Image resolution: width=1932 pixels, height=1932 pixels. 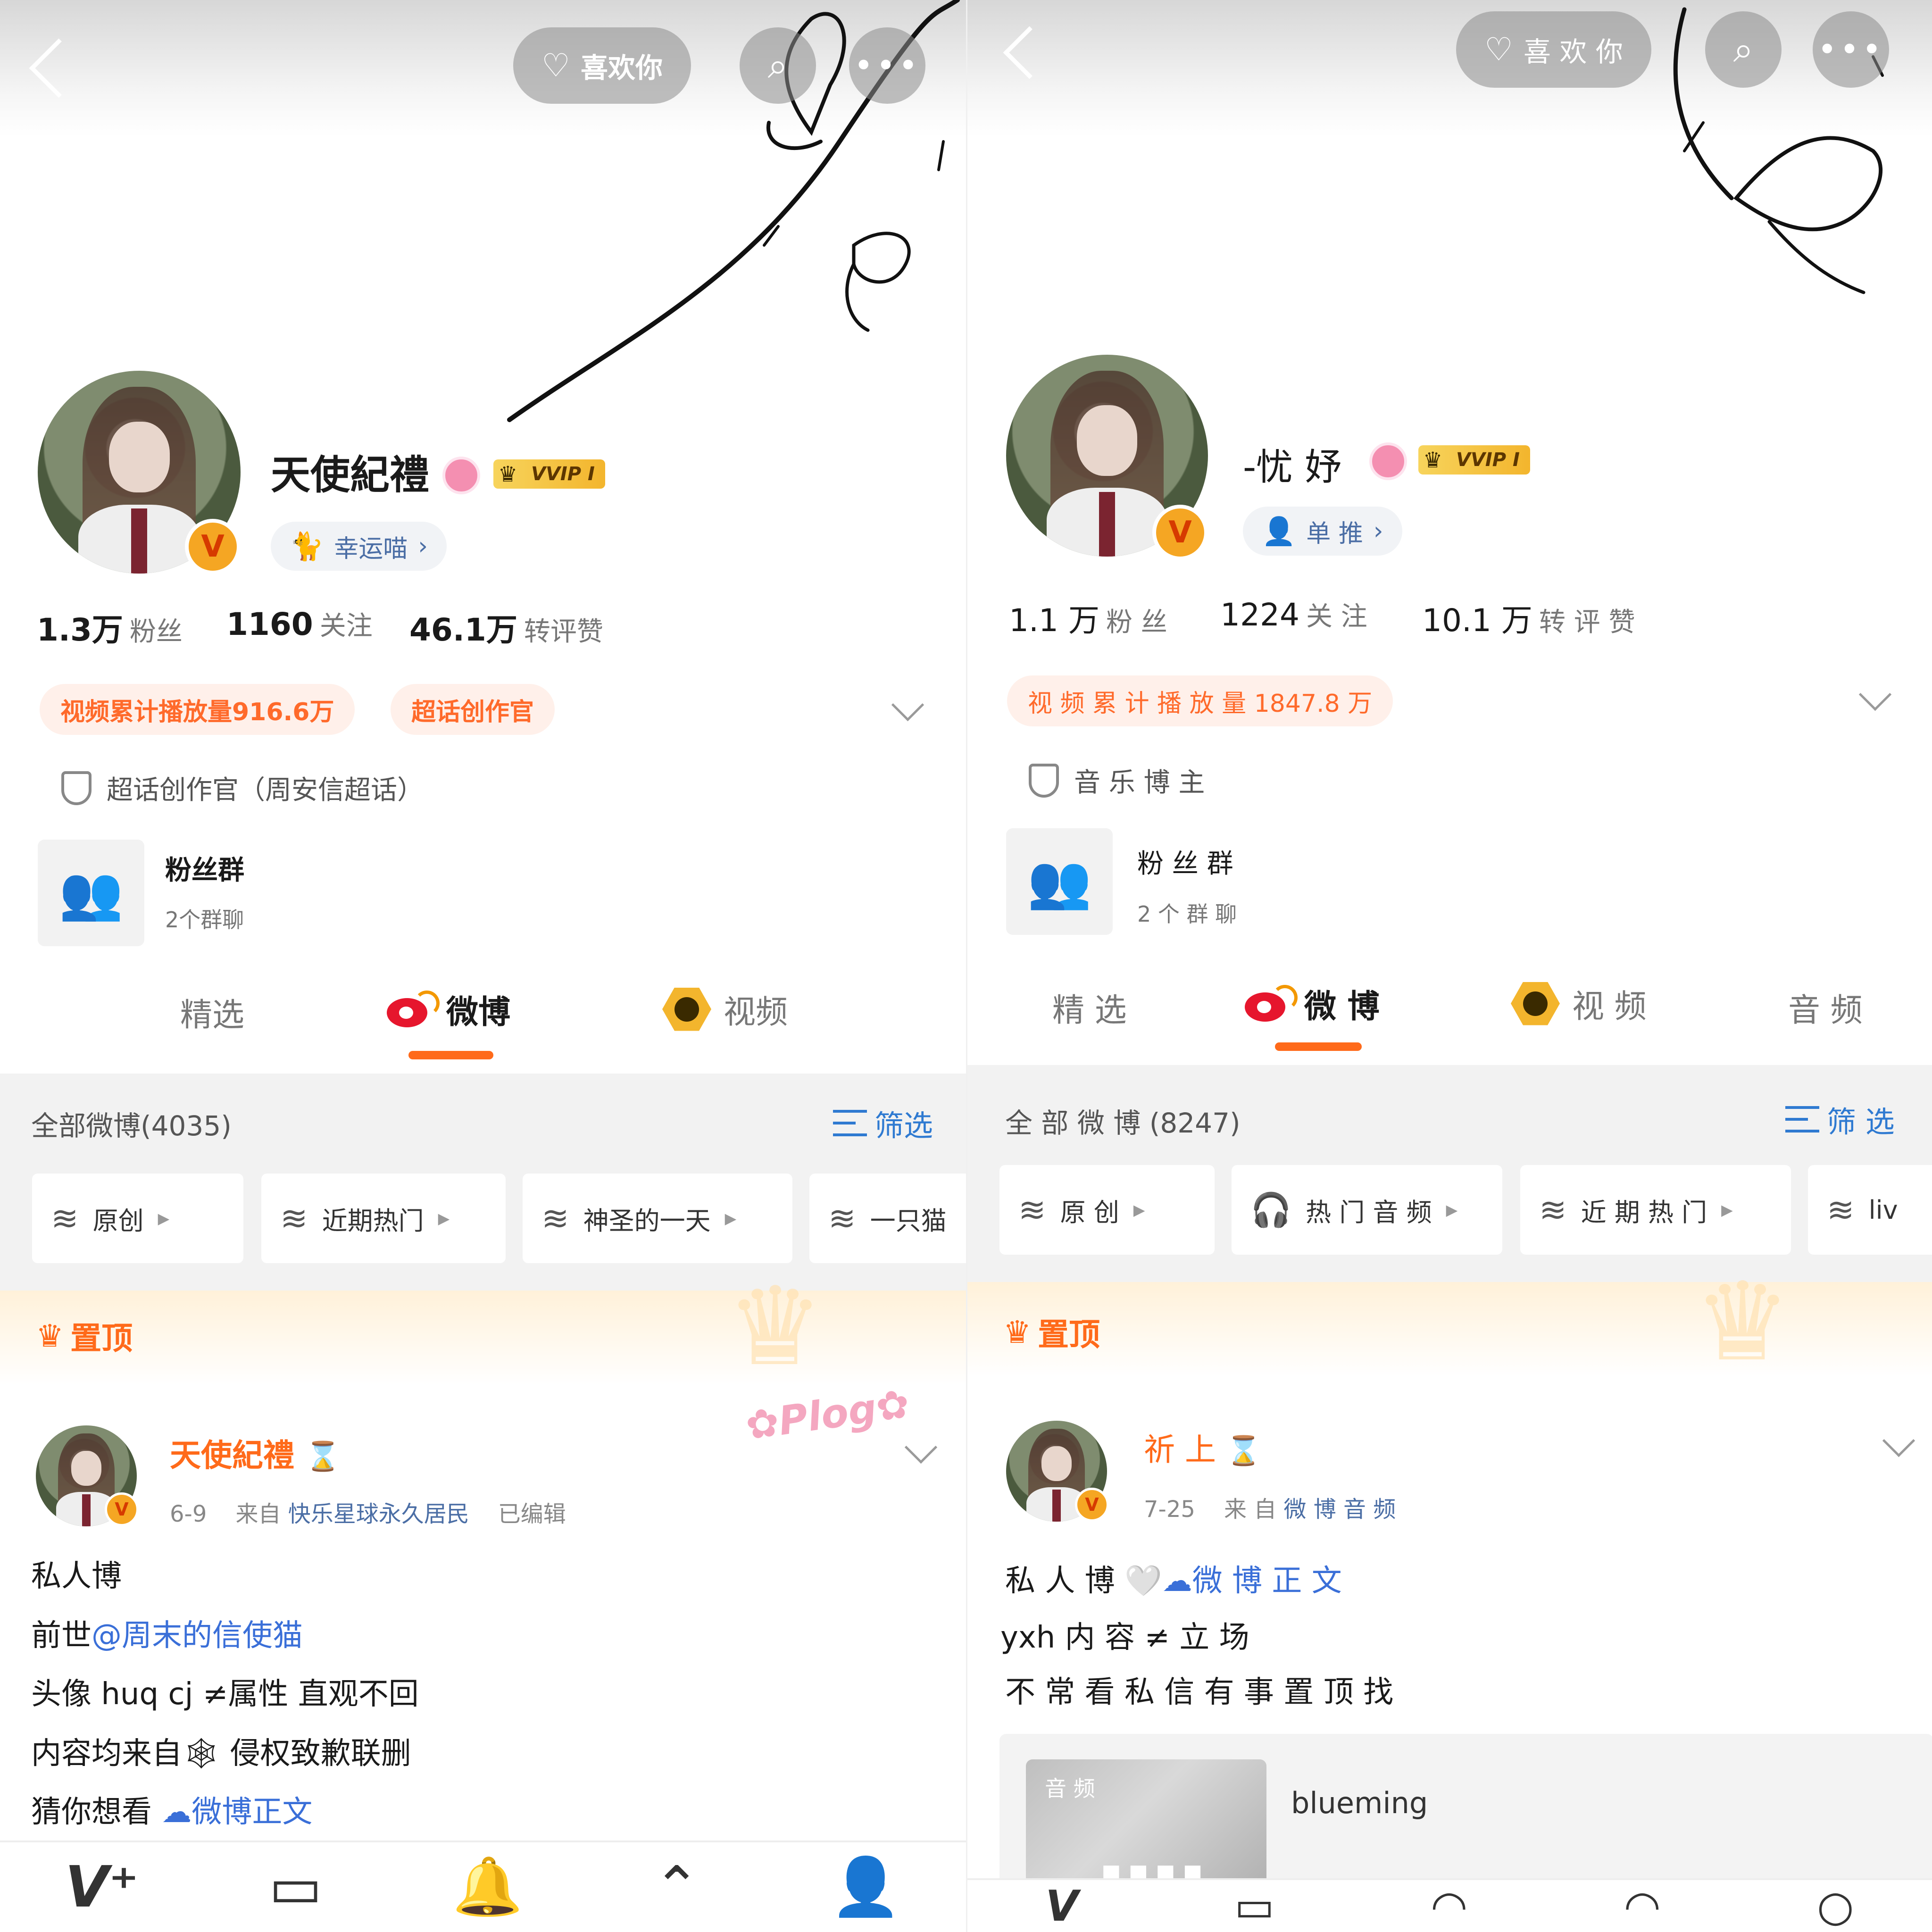 I want to click on profile-name: 天使紀禮, so click(x=350, y=475).